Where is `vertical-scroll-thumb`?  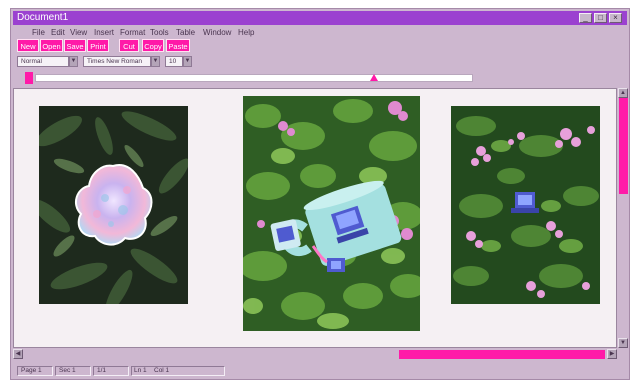 vertical-scroll-thumb is located at coordinates (623, 146).